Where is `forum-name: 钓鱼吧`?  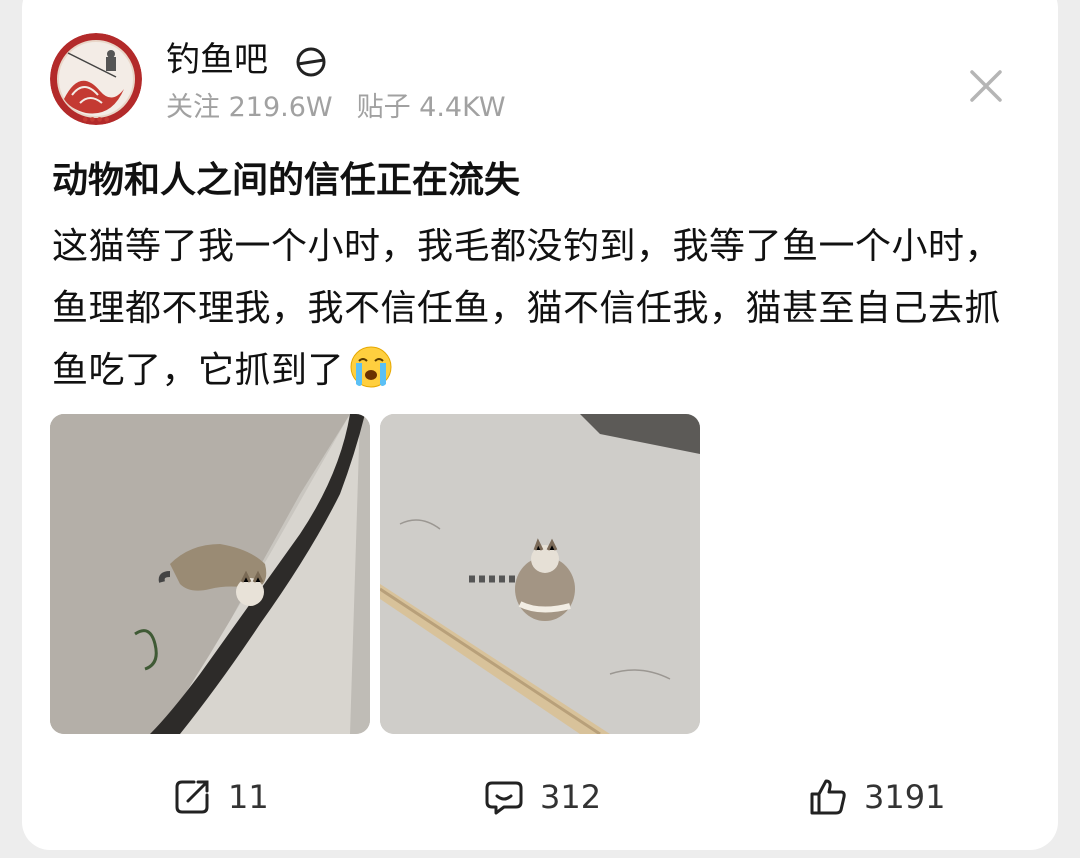 forum-name: 钓鱼吧 is located at coordinates (217, 60).